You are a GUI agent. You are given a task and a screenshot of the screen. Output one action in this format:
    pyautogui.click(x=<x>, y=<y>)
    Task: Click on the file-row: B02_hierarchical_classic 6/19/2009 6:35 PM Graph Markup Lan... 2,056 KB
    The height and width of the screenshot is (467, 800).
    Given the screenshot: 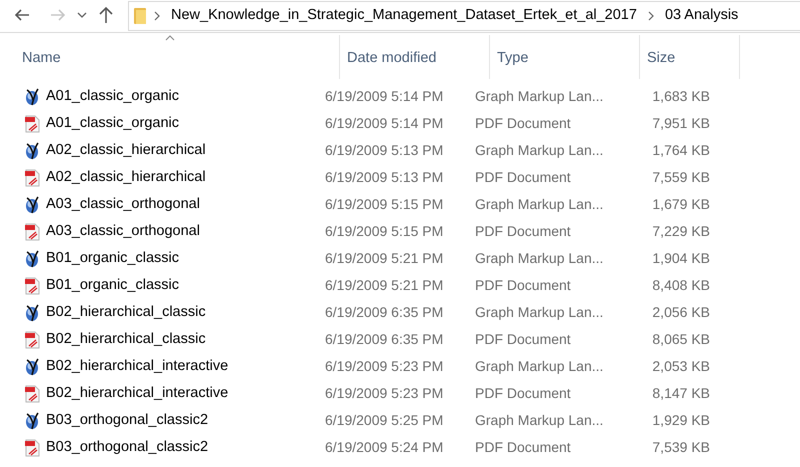 What is the action you would take?
    pyautogui.click(x=400, y=312)
    